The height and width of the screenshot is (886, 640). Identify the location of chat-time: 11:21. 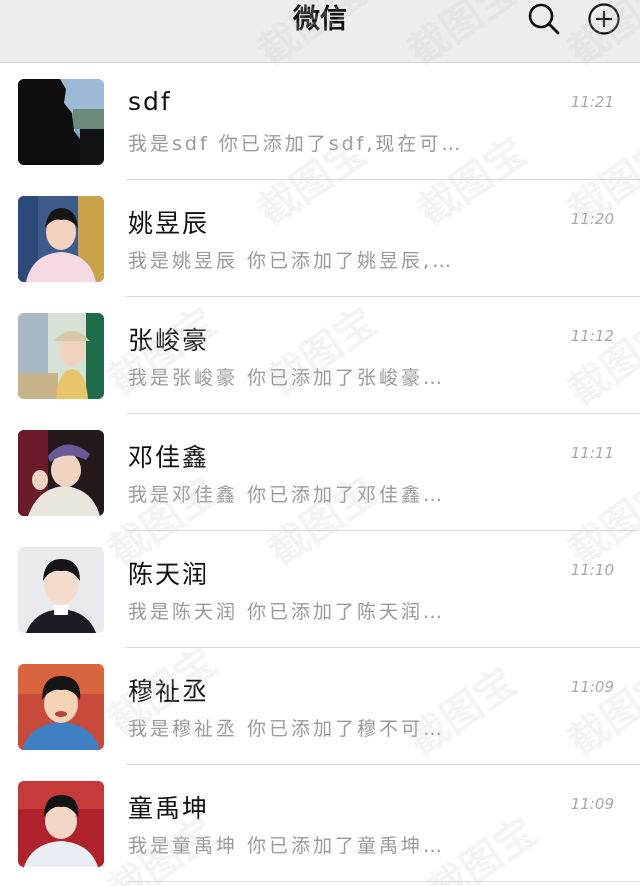
(592, 102).